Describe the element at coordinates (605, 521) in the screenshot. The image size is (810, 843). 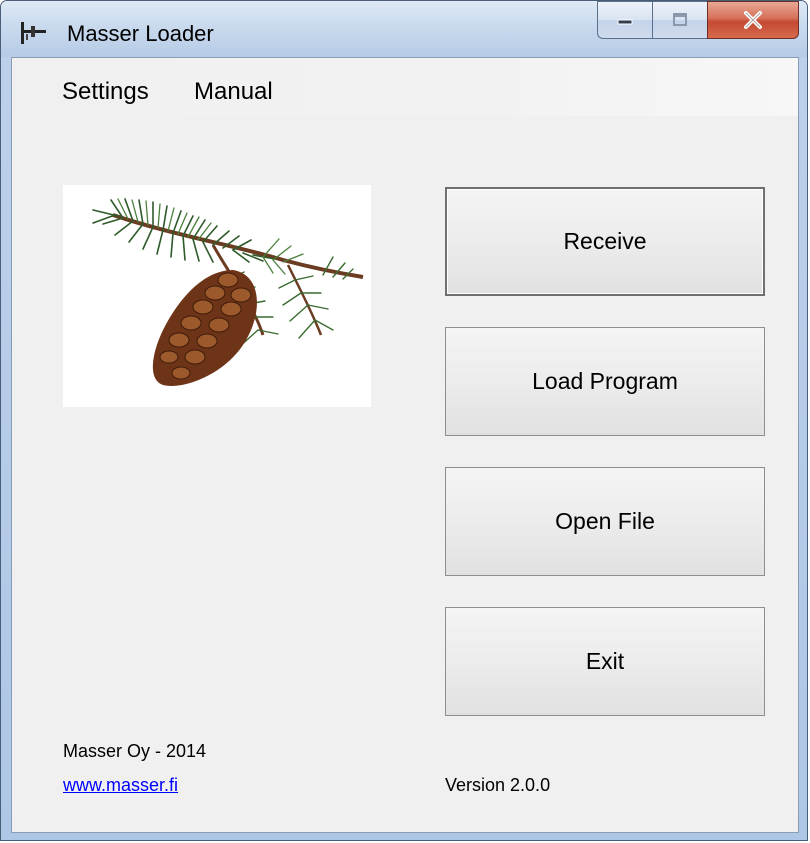
I see `open-file-button: Open File` at that location.